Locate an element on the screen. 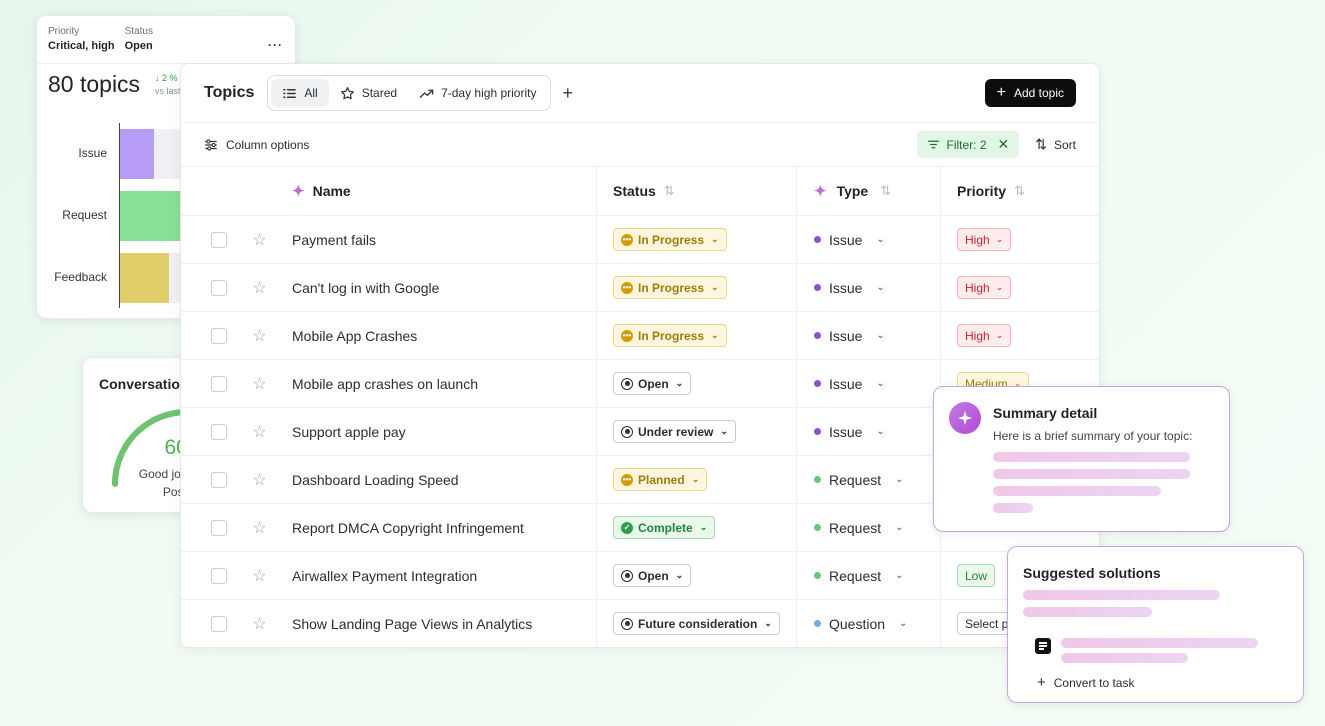 This screenshot has height=726, width=1325. topic-name: Mobile App Crashes is located at coordinates (444, 336).